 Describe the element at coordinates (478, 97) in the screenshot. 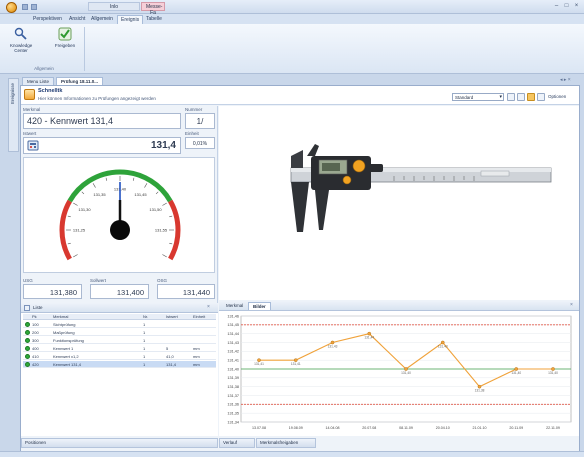

I see `view-select: Standard ▾` at that location.